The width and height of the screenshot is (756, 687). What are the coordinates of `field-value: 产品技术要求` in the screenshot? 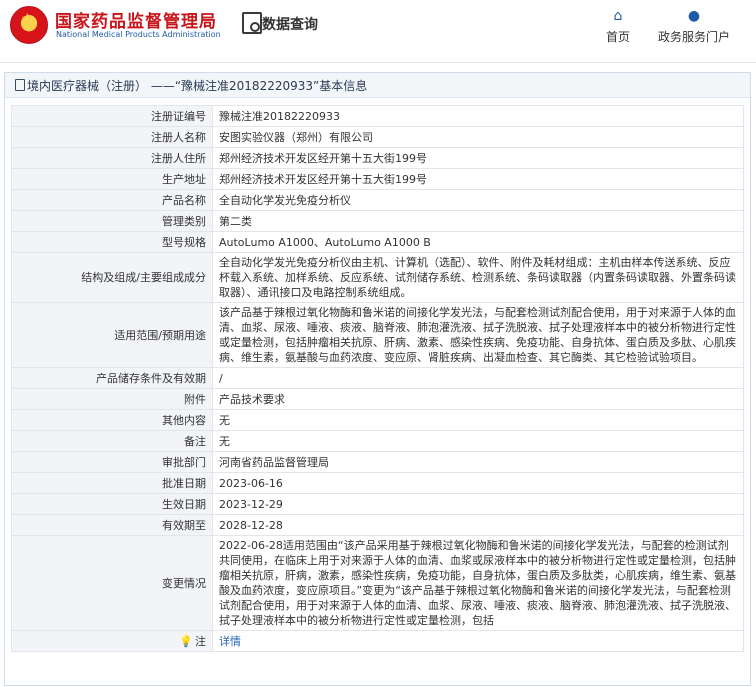 It's located at (478, 399).